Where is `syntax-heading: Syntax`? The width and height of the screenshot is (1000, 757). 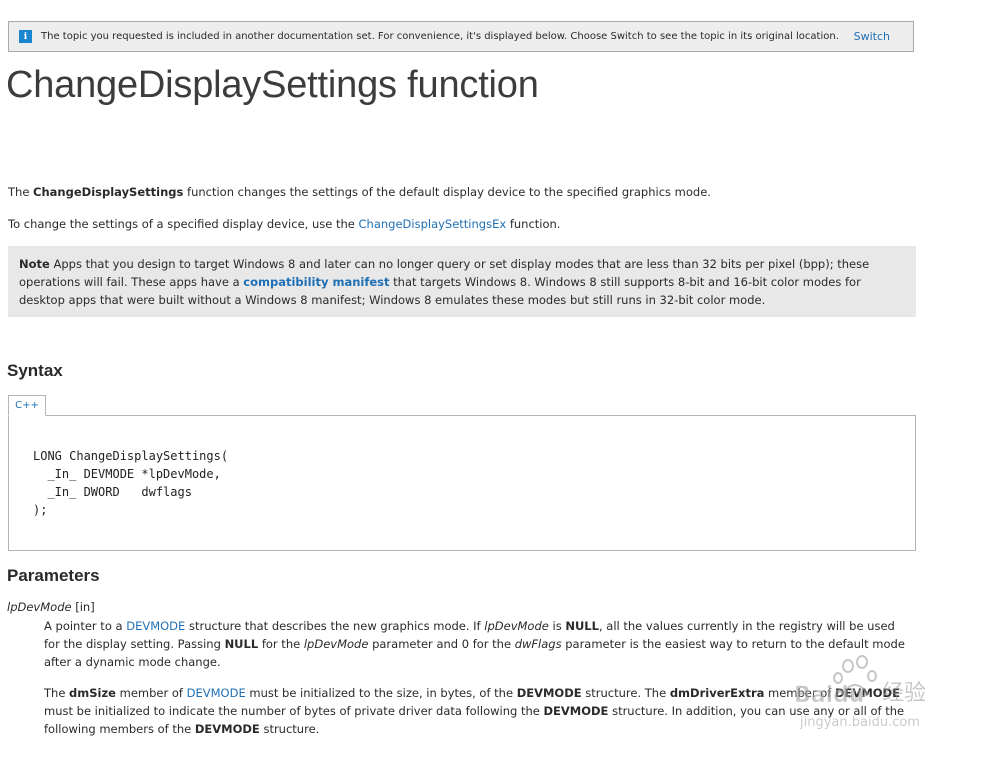
syntax-heading: Syntax is located at coordinates (35, 370).